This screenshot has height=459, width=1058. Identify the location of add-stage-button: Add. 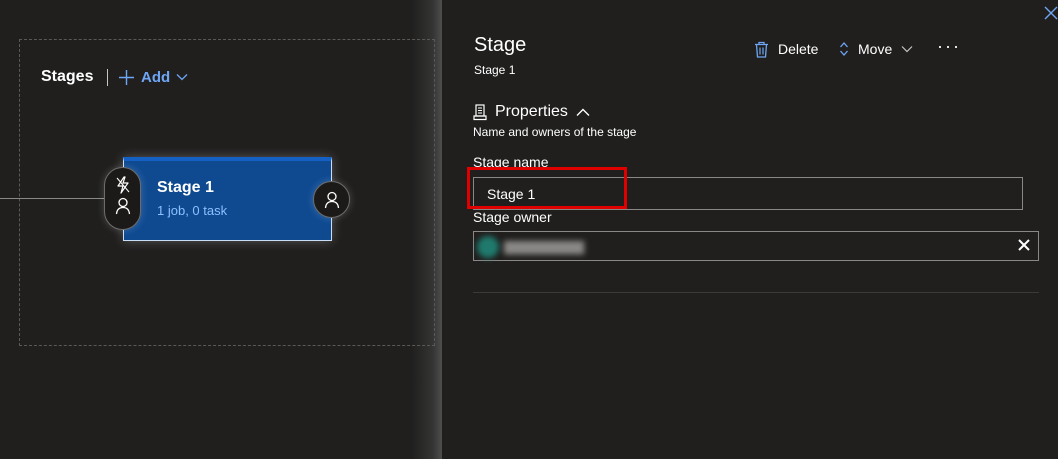
(153, 77).